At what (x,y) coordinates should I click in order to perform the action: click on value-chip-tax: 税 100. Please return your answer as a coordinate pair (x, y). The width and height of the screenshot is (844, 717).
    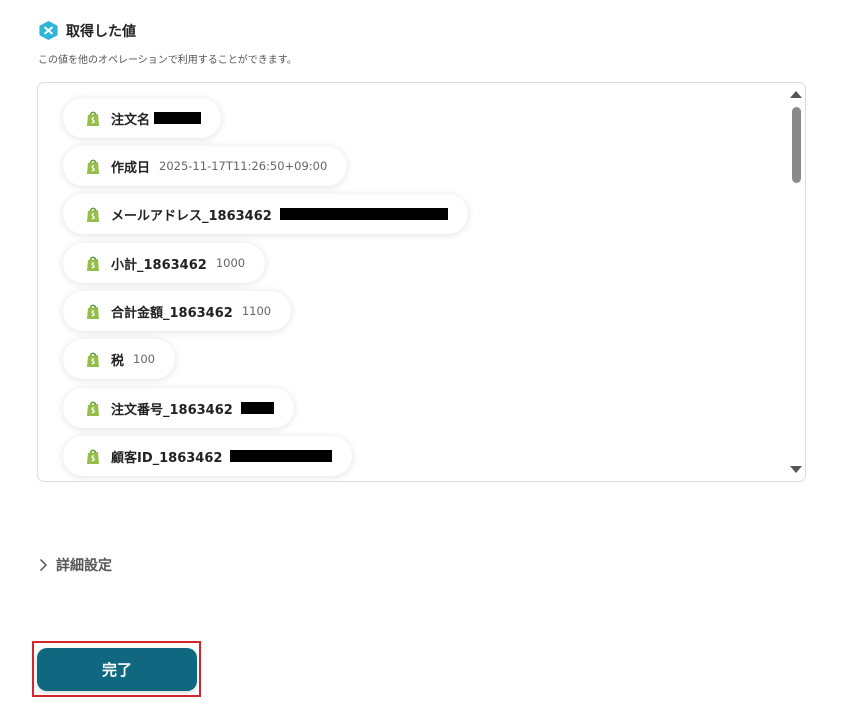
    Looking at the image, I should click on (119, 359).